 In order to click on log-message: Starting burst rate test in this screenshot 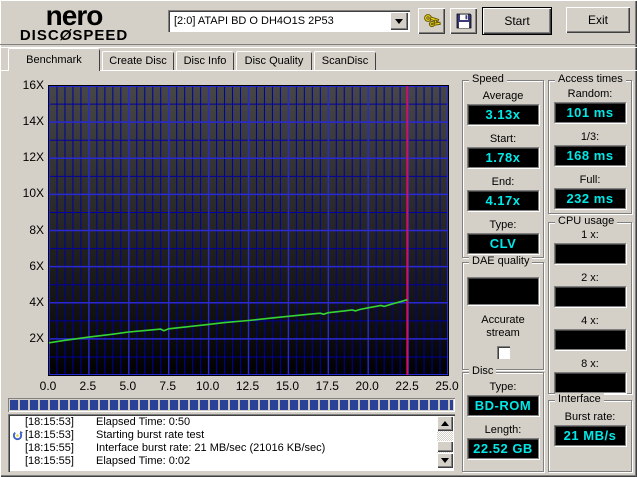, I will do `click(150, 435)`.